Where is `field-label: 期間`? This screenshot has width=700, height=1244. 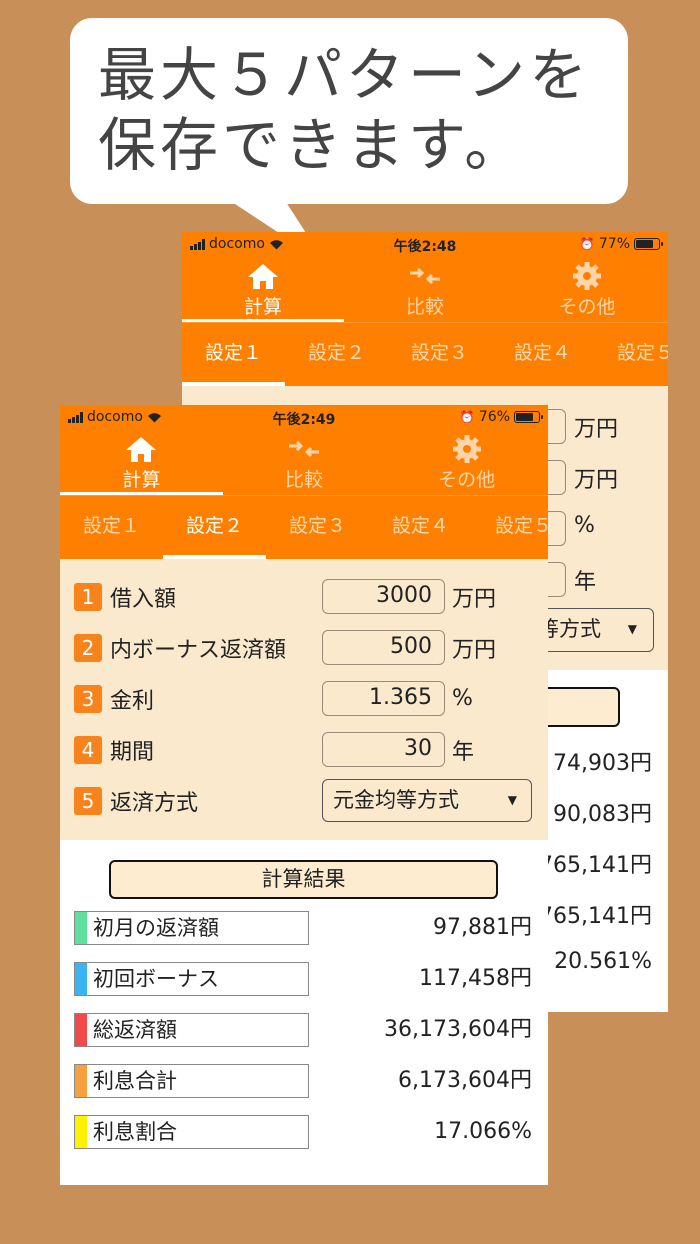
field-label: 期間 is located at coordinates (132, 752).